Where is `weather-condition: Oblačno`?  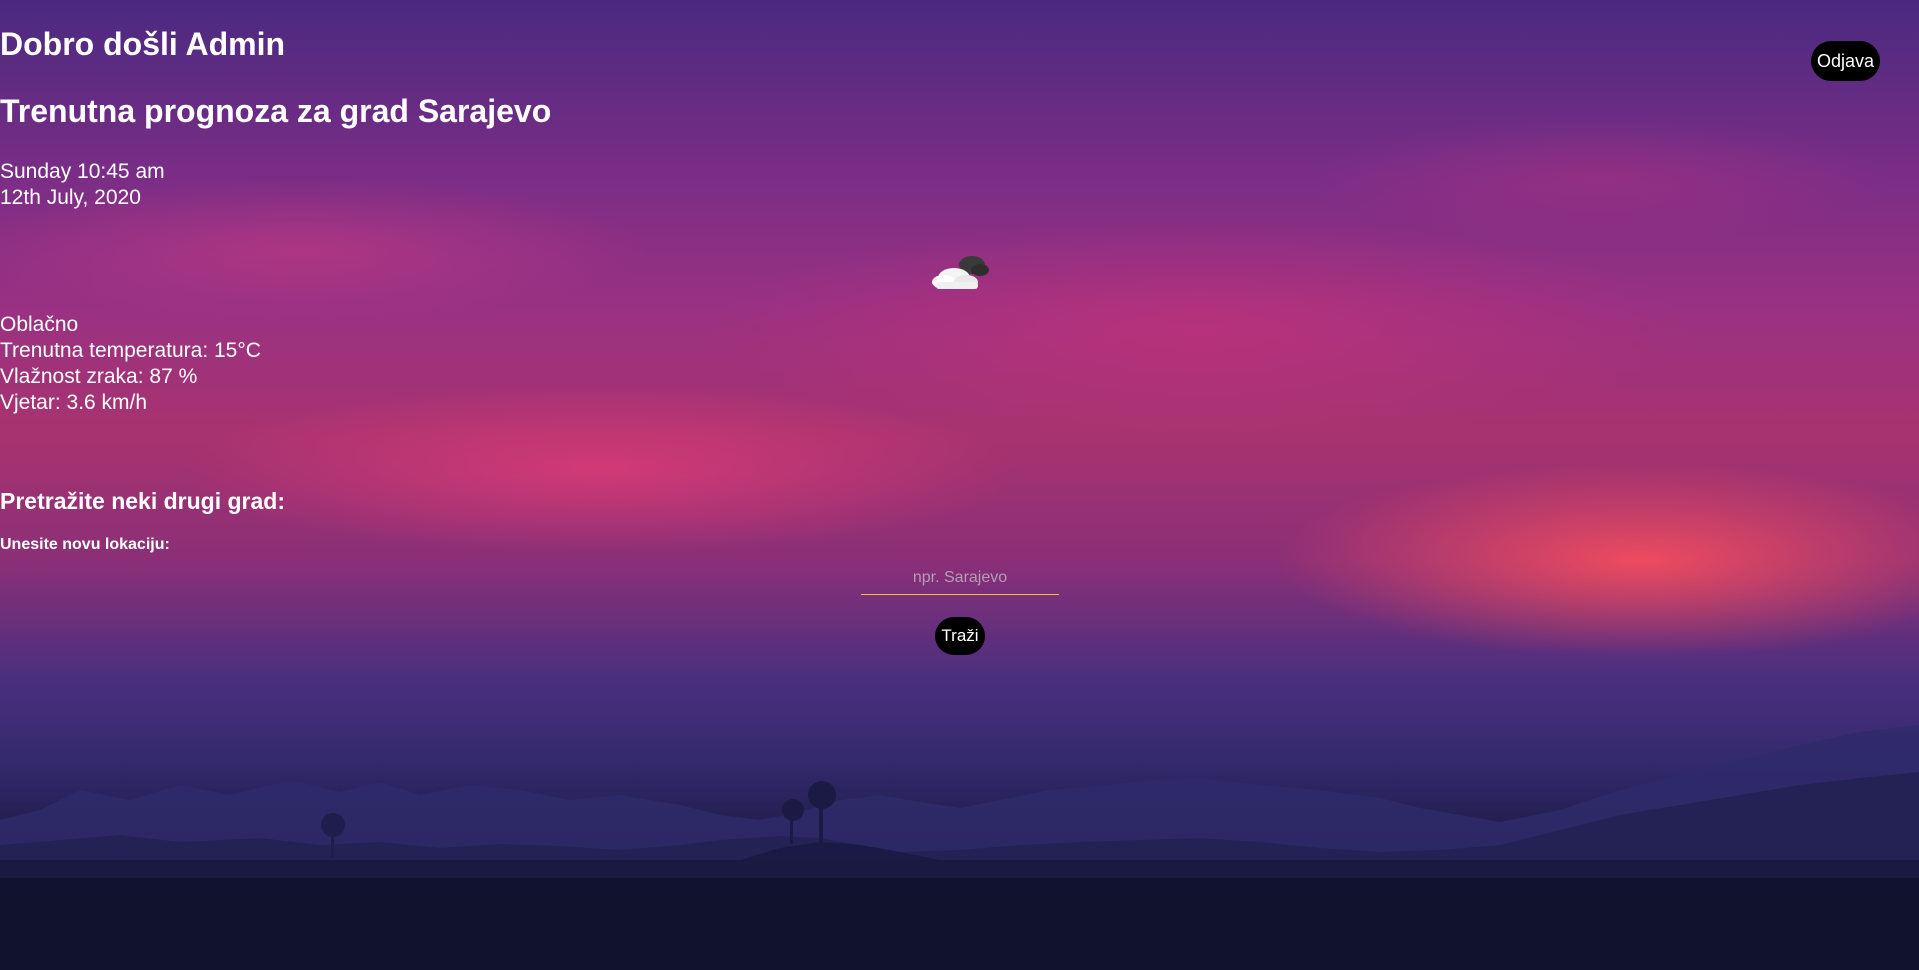
weather-condition: Oblačno is located at coordinates (39, 324).